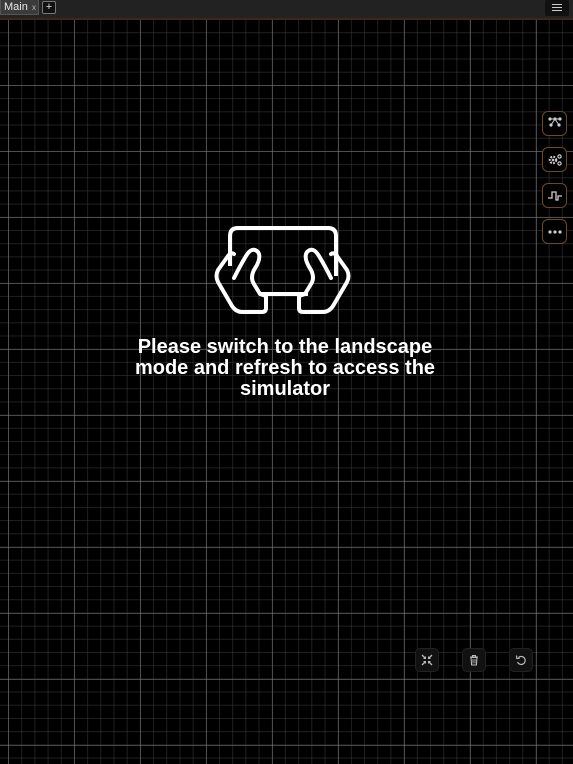 This screenshot has height=764, width=573. I want to click on fit-screen-icon, so click(427, 660).